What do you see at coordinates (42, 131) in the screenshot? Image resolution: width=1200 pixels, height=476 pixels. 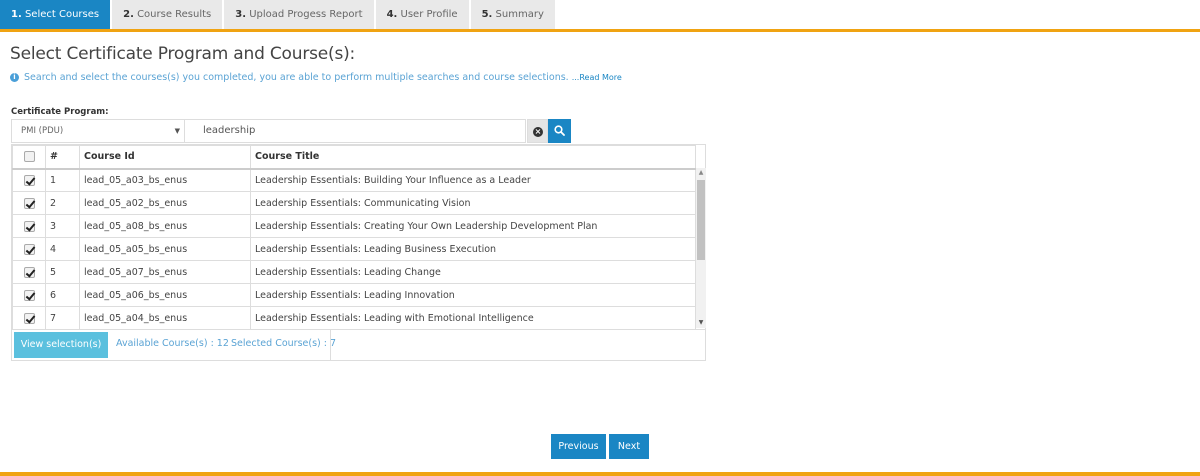 I see `certificate-program-value: PMI (PDU)` at bounding box center [42, 131].